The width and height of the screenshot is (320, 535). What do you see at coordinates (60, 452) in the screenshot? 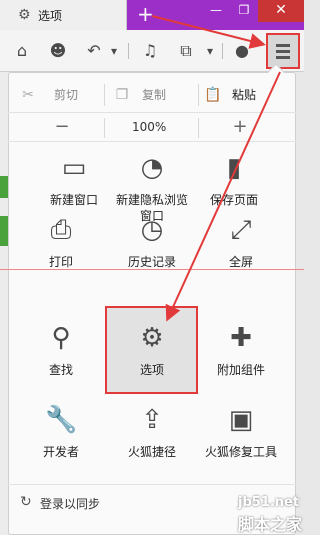
I see `menu-item-label: 开发者` at bounding box center [60, 452].